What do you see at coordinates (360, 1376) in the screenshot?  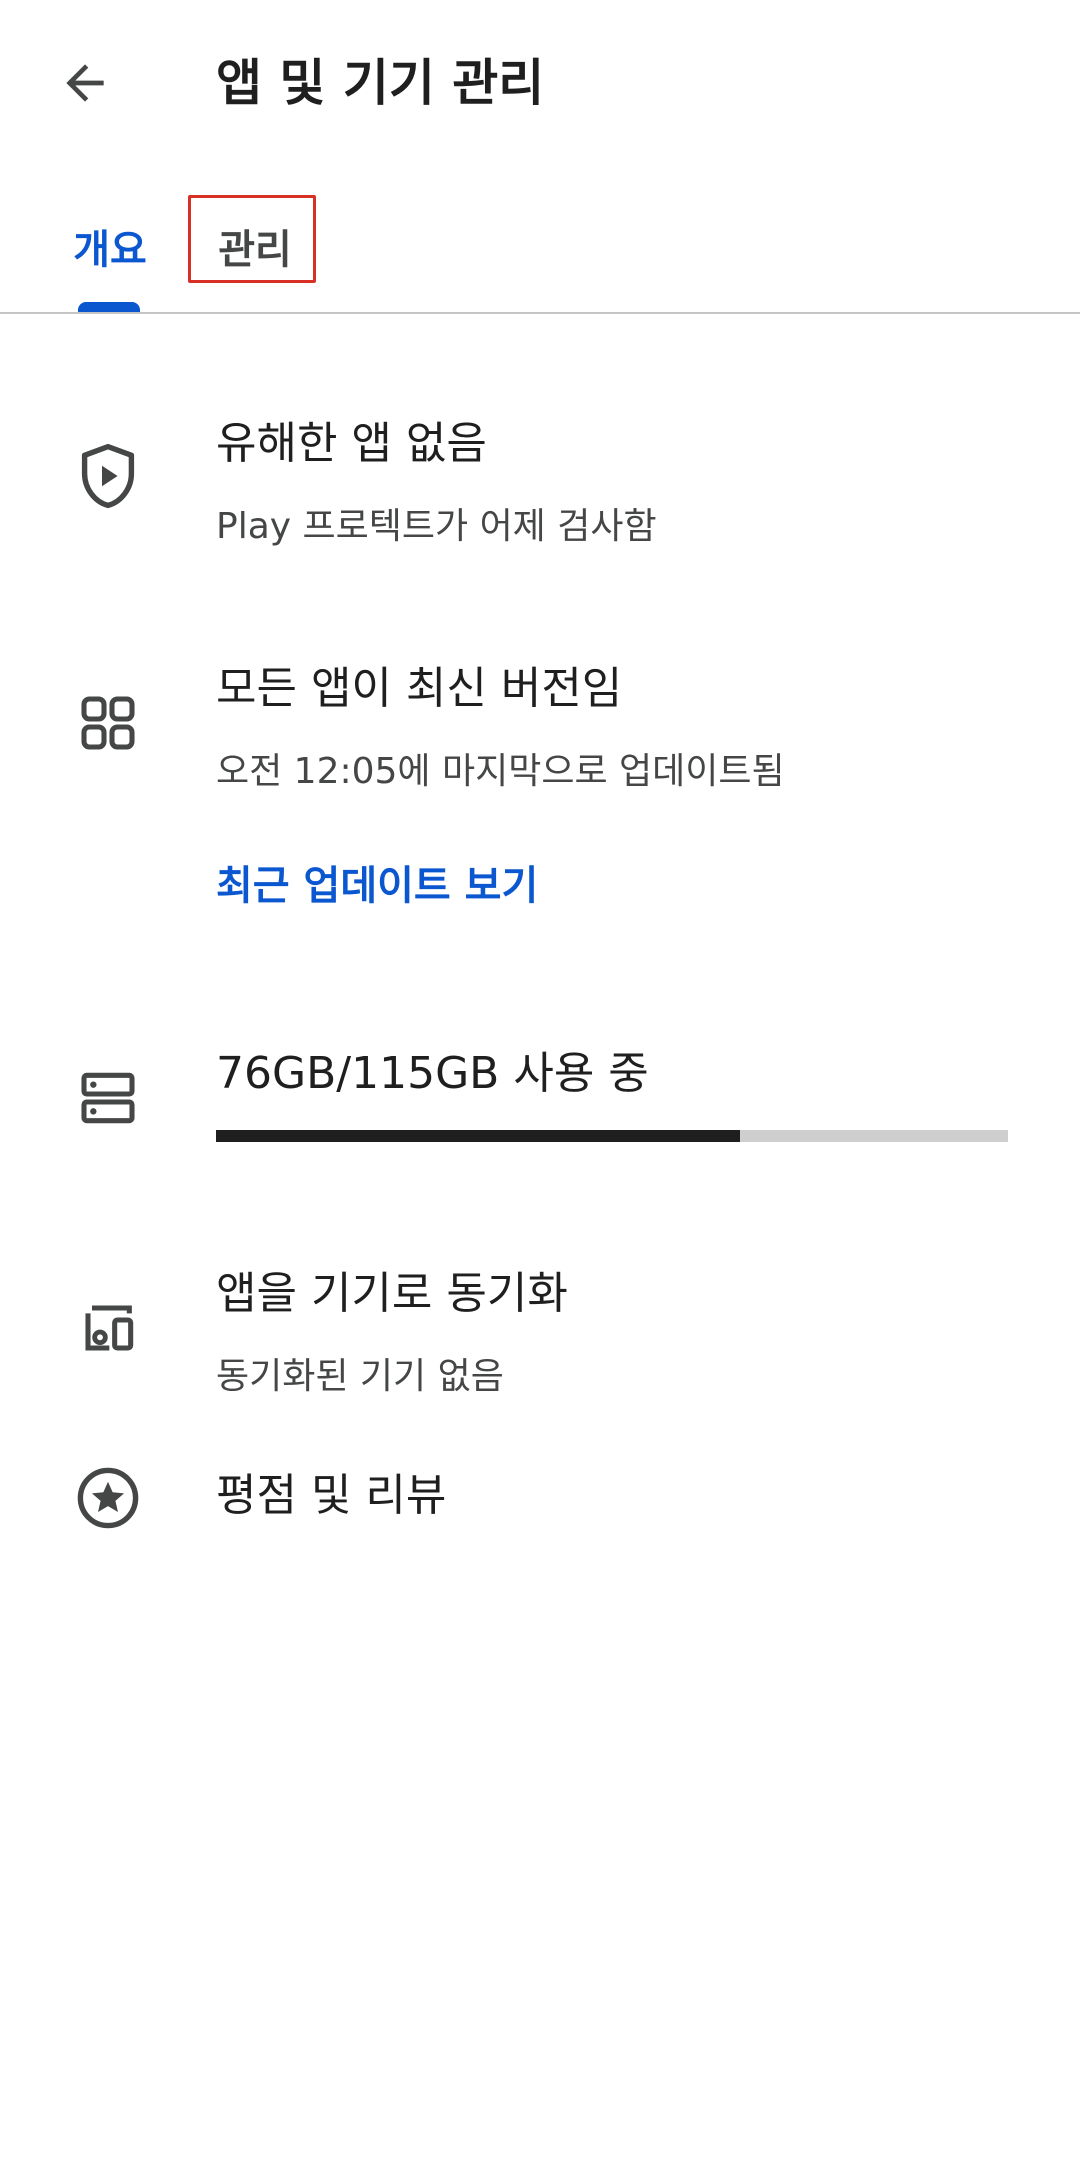 I see `sync-devices-subtitle: 동기화된 기기 없음` at bounding box center [360, 1376].